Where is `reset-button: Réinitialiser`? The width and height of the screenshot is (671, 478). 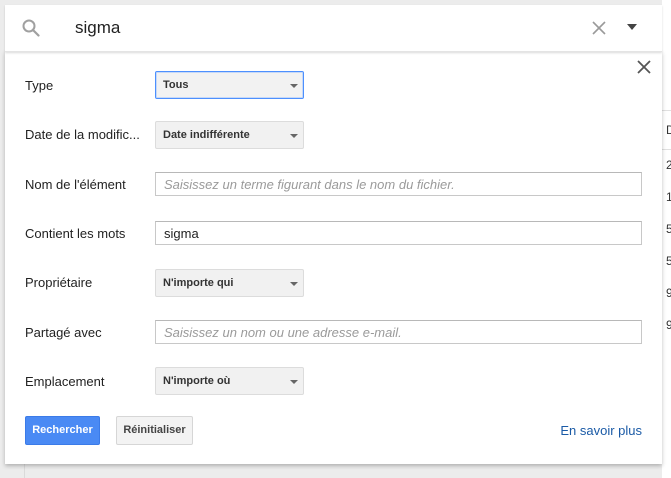
reset-button: Réinitialiser is located at coordinates (154, 430).